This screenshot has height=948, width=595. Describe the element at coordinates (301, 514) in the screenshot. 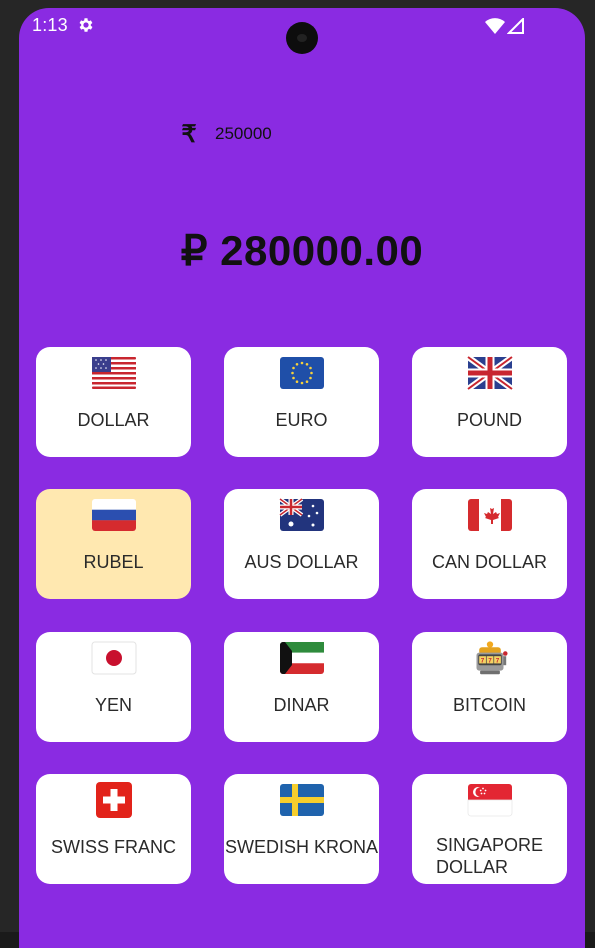

I see `australia-flag-icon` at that location.